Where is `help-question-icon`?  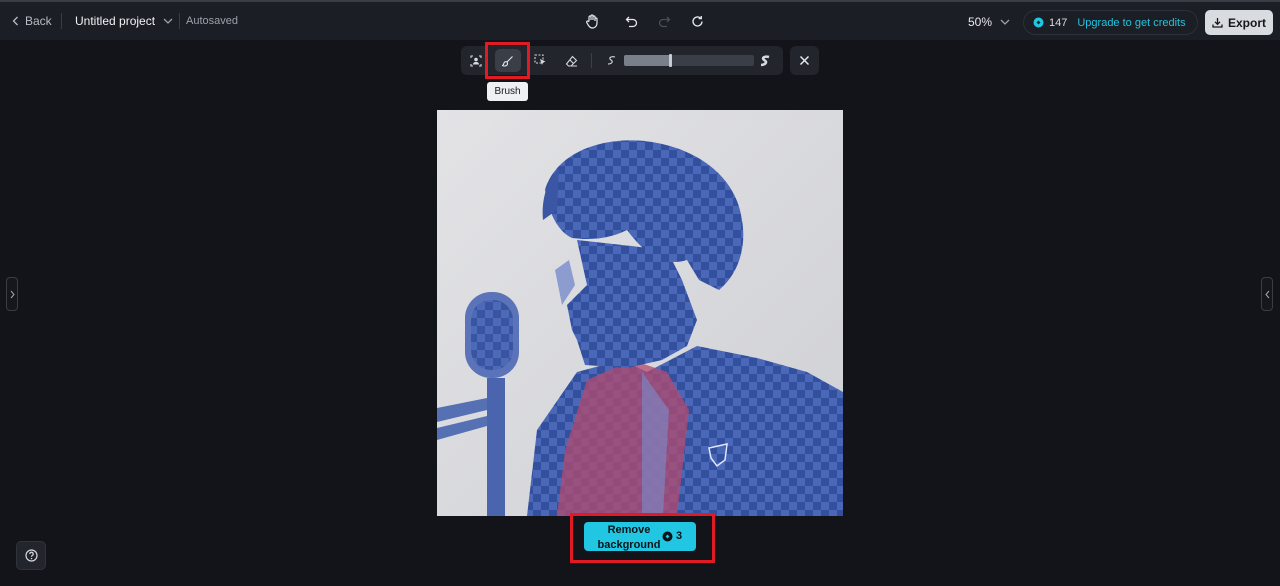 help-question-icon is located at coordinates (31, 555).